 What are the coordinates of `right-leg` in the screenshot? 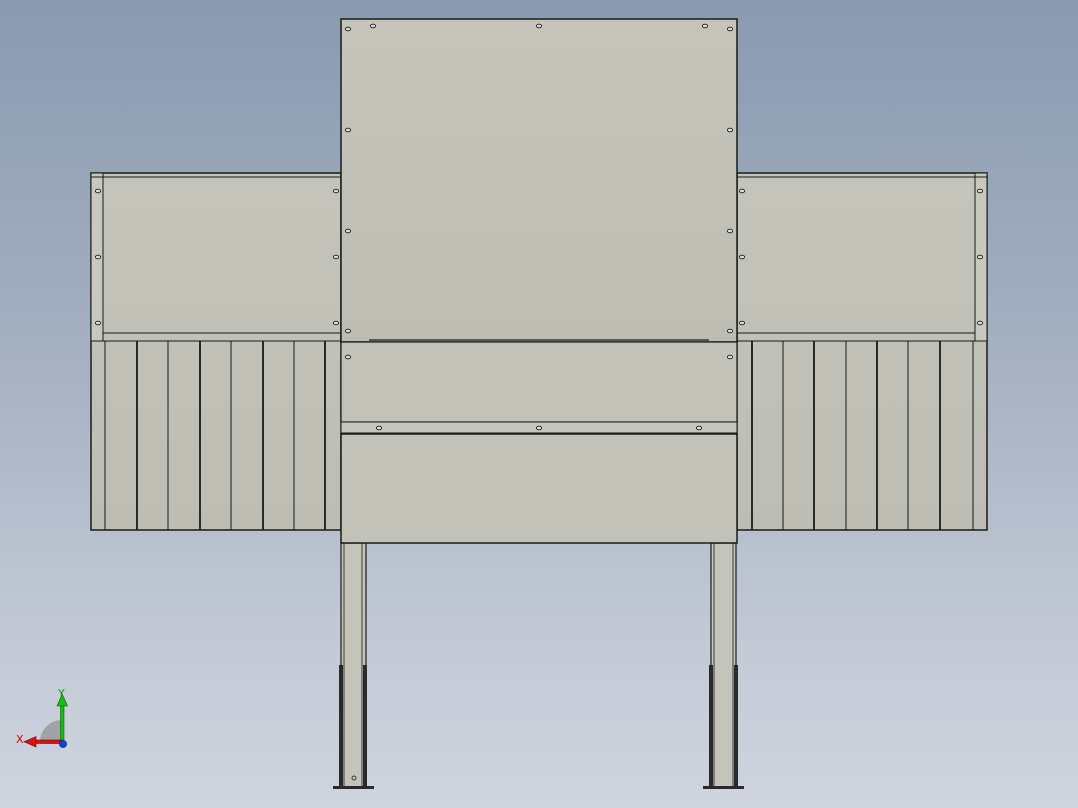 It's located at (723, 665).